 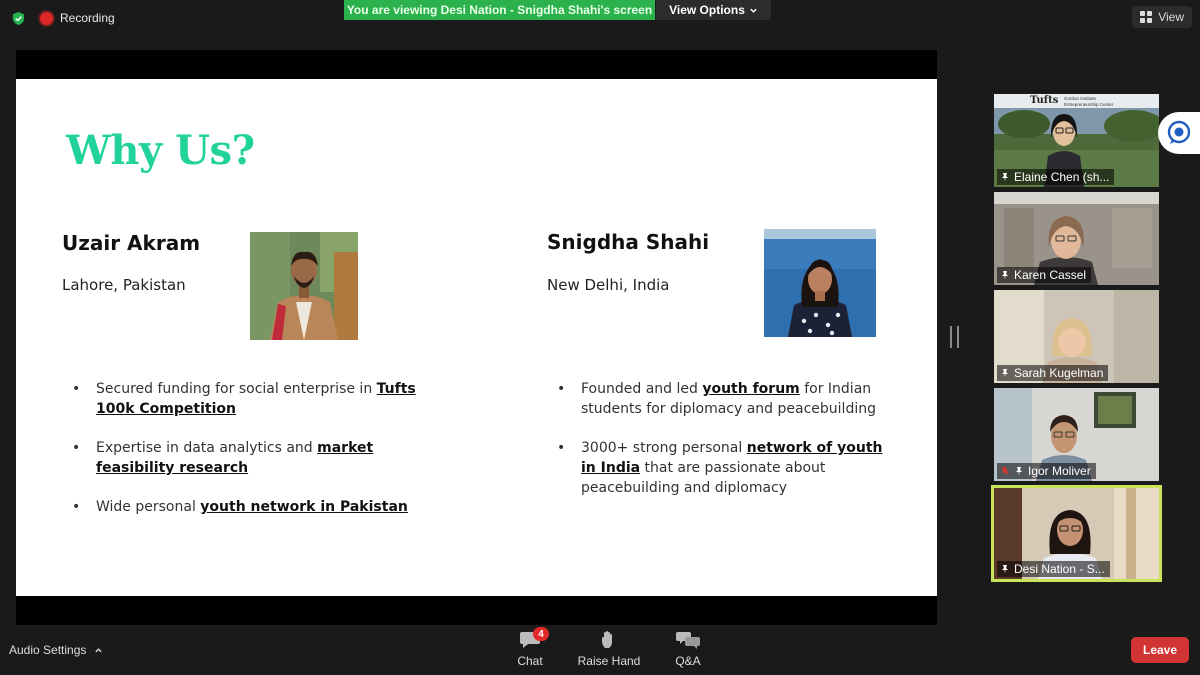 What do you see at coordinates (628, 242) in the screenshot?
I see `person-name-right: Snigdha Shahi` at bounding box center [628, 242].